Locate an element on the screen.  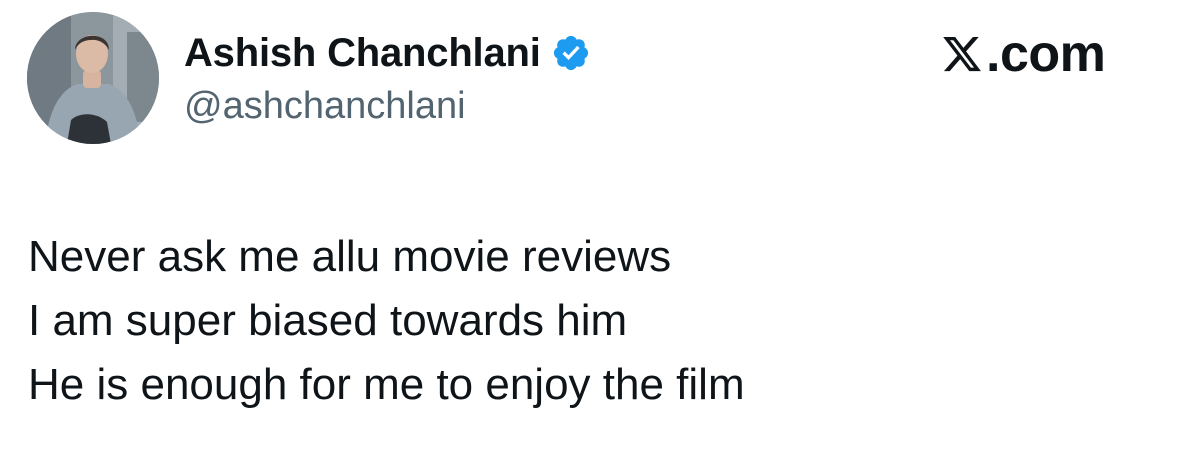
avatar is located at coordinates (93, 78).